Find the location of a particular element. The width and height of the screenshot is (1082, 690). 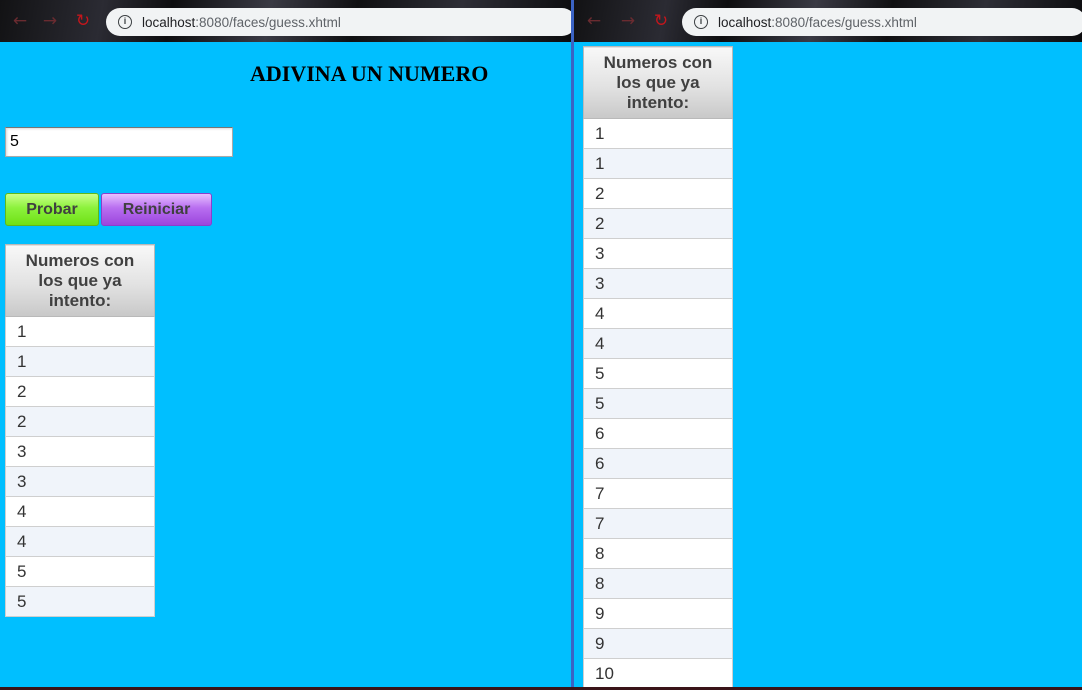

page-title: ADIVINA UN NUMERO is located at coordinates (369, 73).